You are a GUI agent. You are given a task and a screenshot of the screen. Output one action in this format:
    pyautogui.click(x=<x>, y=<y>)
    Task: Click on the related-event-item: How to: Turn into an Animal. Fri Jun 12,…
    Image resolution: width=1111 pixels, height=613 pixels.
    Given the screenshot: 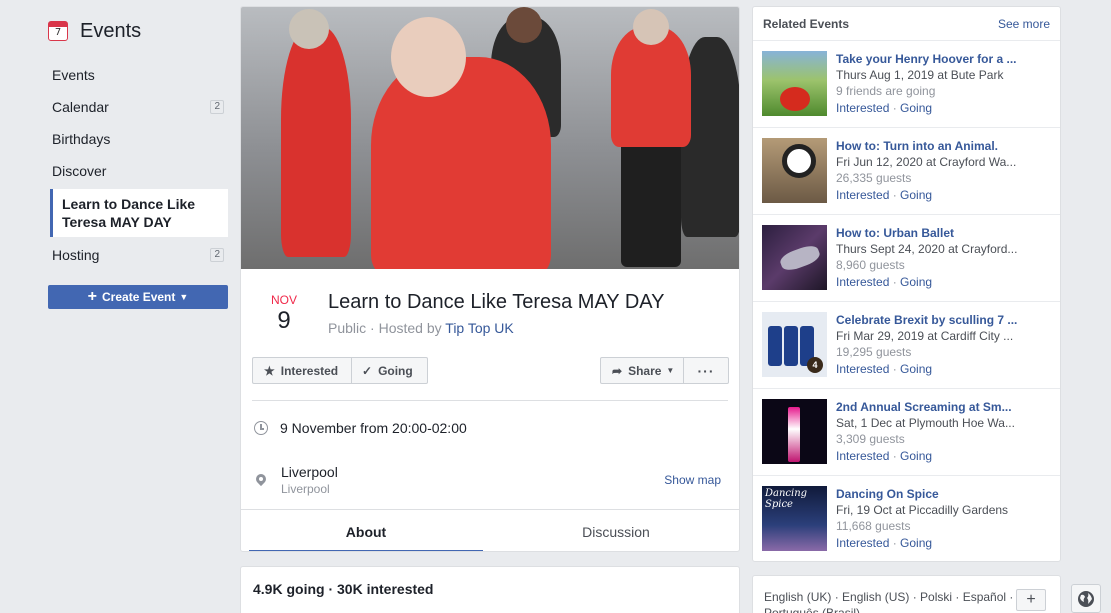 What is the action you would take?
    pyautogui.click(x=906, y=171)
    